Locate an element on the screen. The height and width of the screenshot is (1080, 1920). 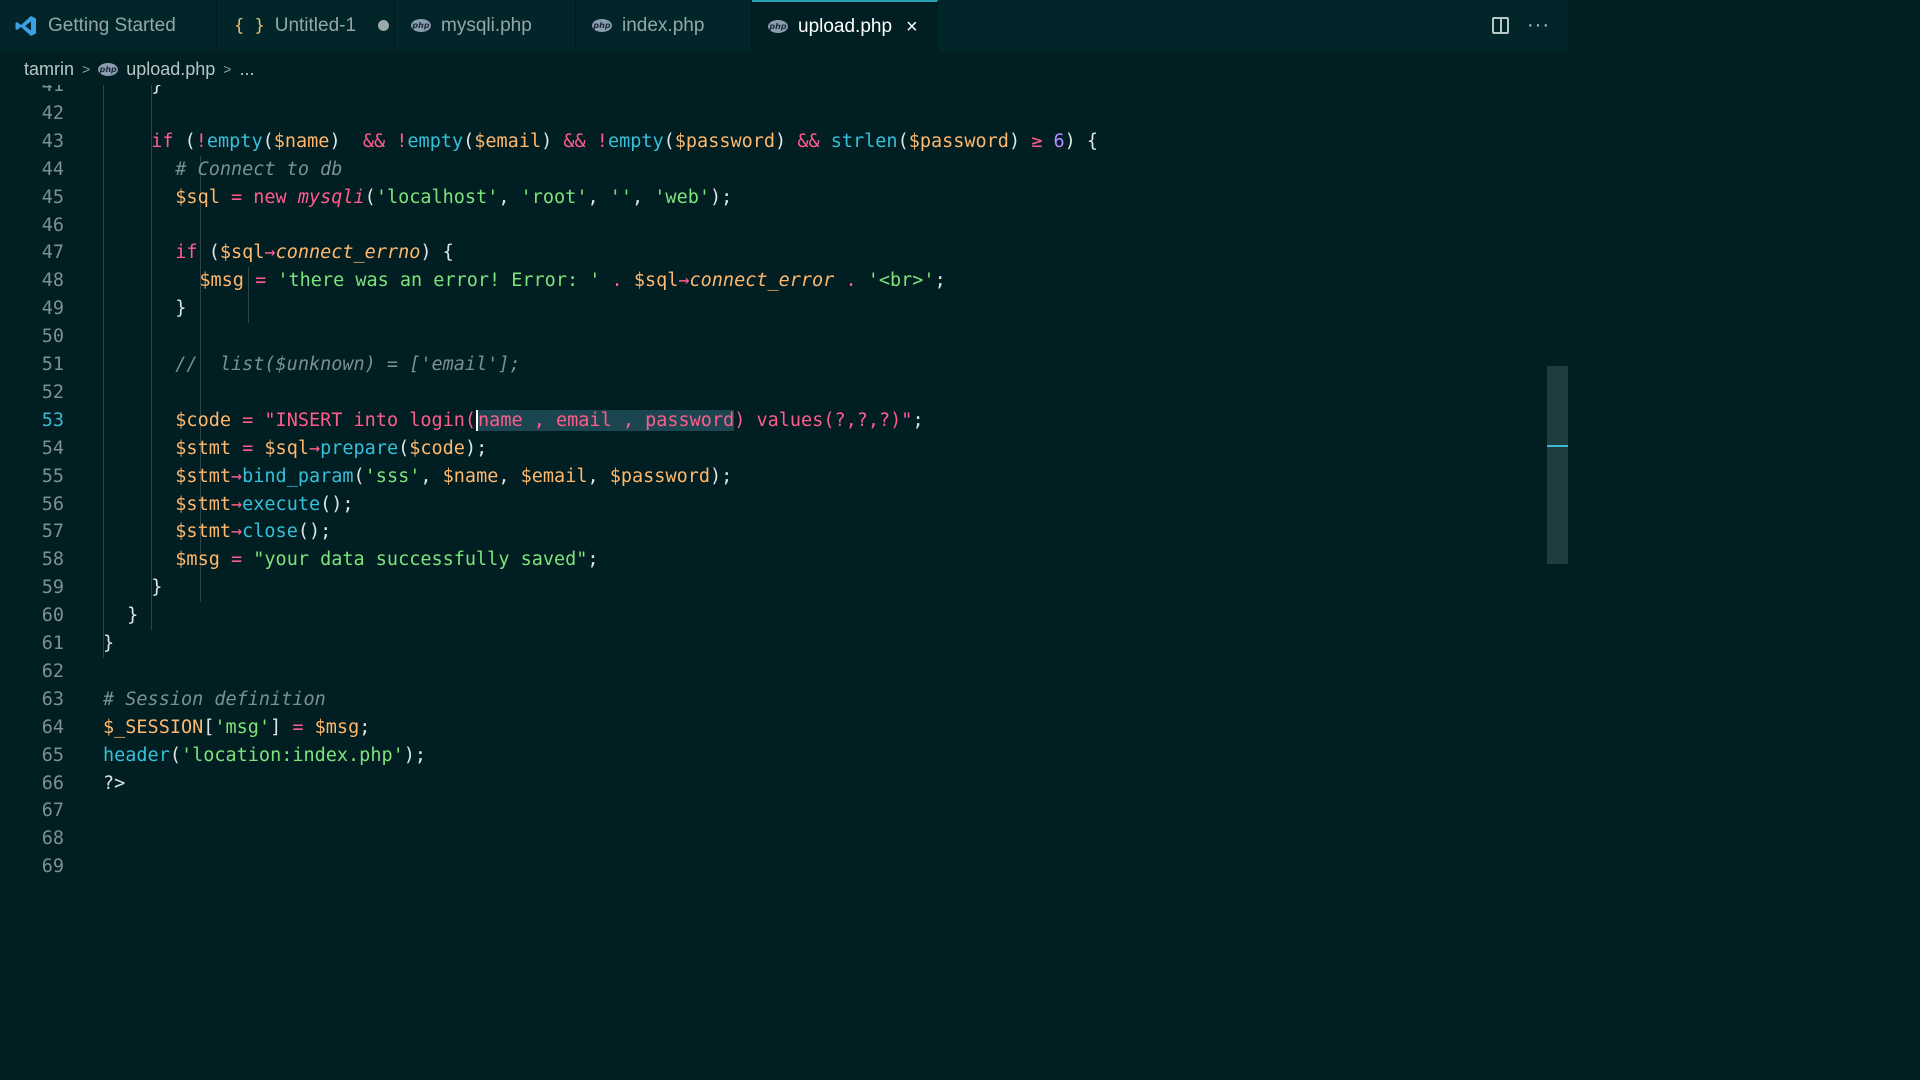
code-line: 61} is located at coordinates (774, 644).